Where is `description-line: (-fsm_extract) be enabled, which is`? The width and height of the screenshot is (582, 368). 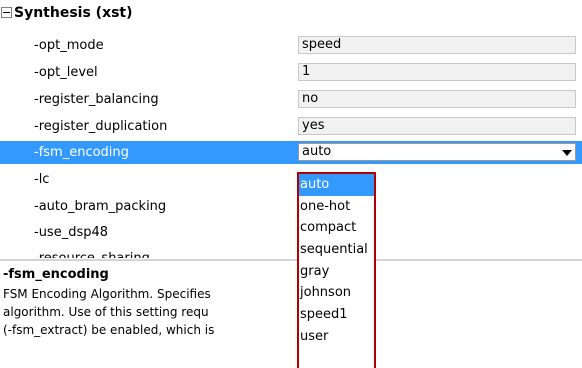 description-line: (-fsm_extract) be enabled, which is is located at coordinates (109, 330).